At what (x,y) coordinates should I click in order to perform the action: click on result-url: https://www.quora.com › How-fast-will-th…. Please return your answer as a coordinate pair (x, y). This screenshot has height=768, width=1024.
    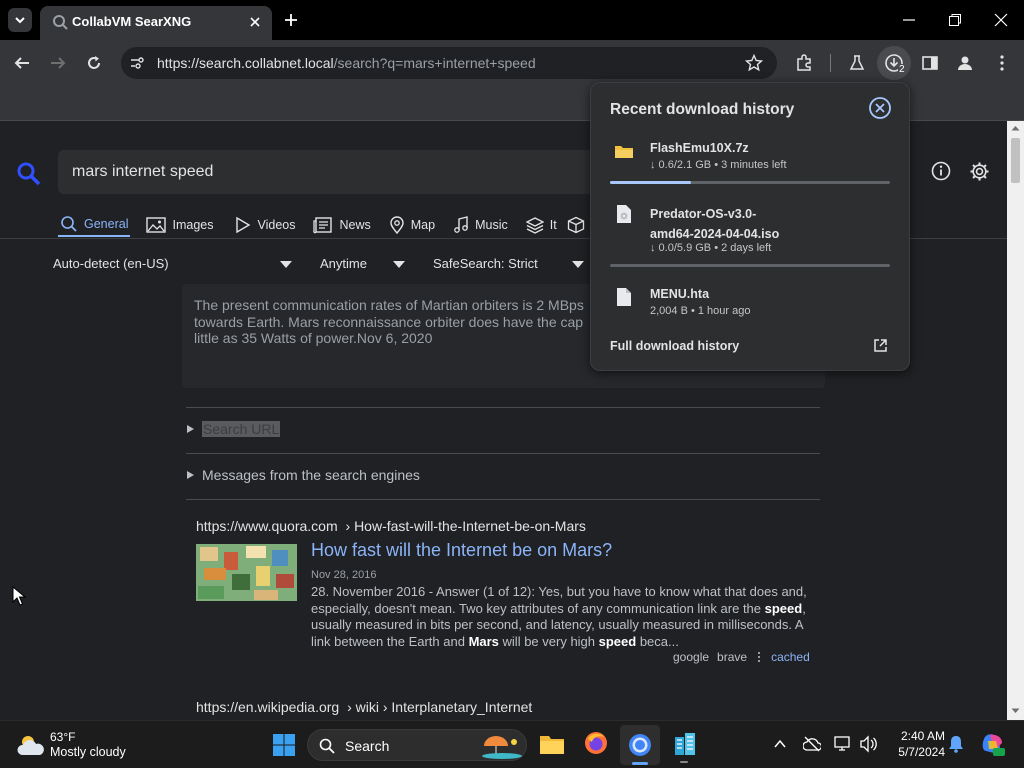
    Looking at the image, I should click on (391, 526).